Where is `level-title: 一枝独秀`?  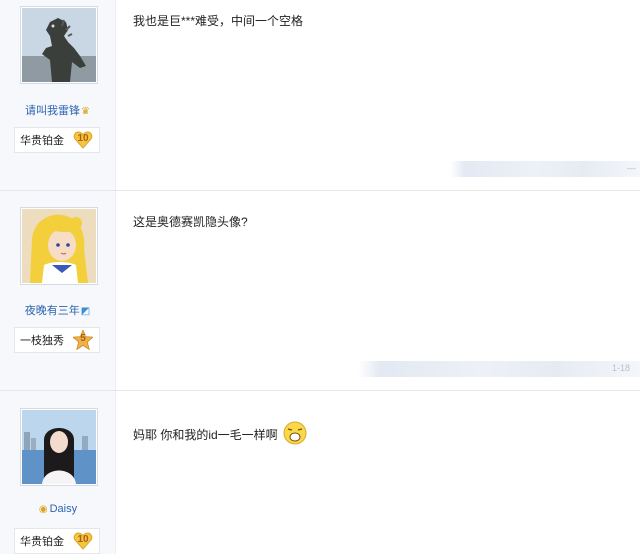
level-title: 一枝独秀 is located at coordinates (42, 341).